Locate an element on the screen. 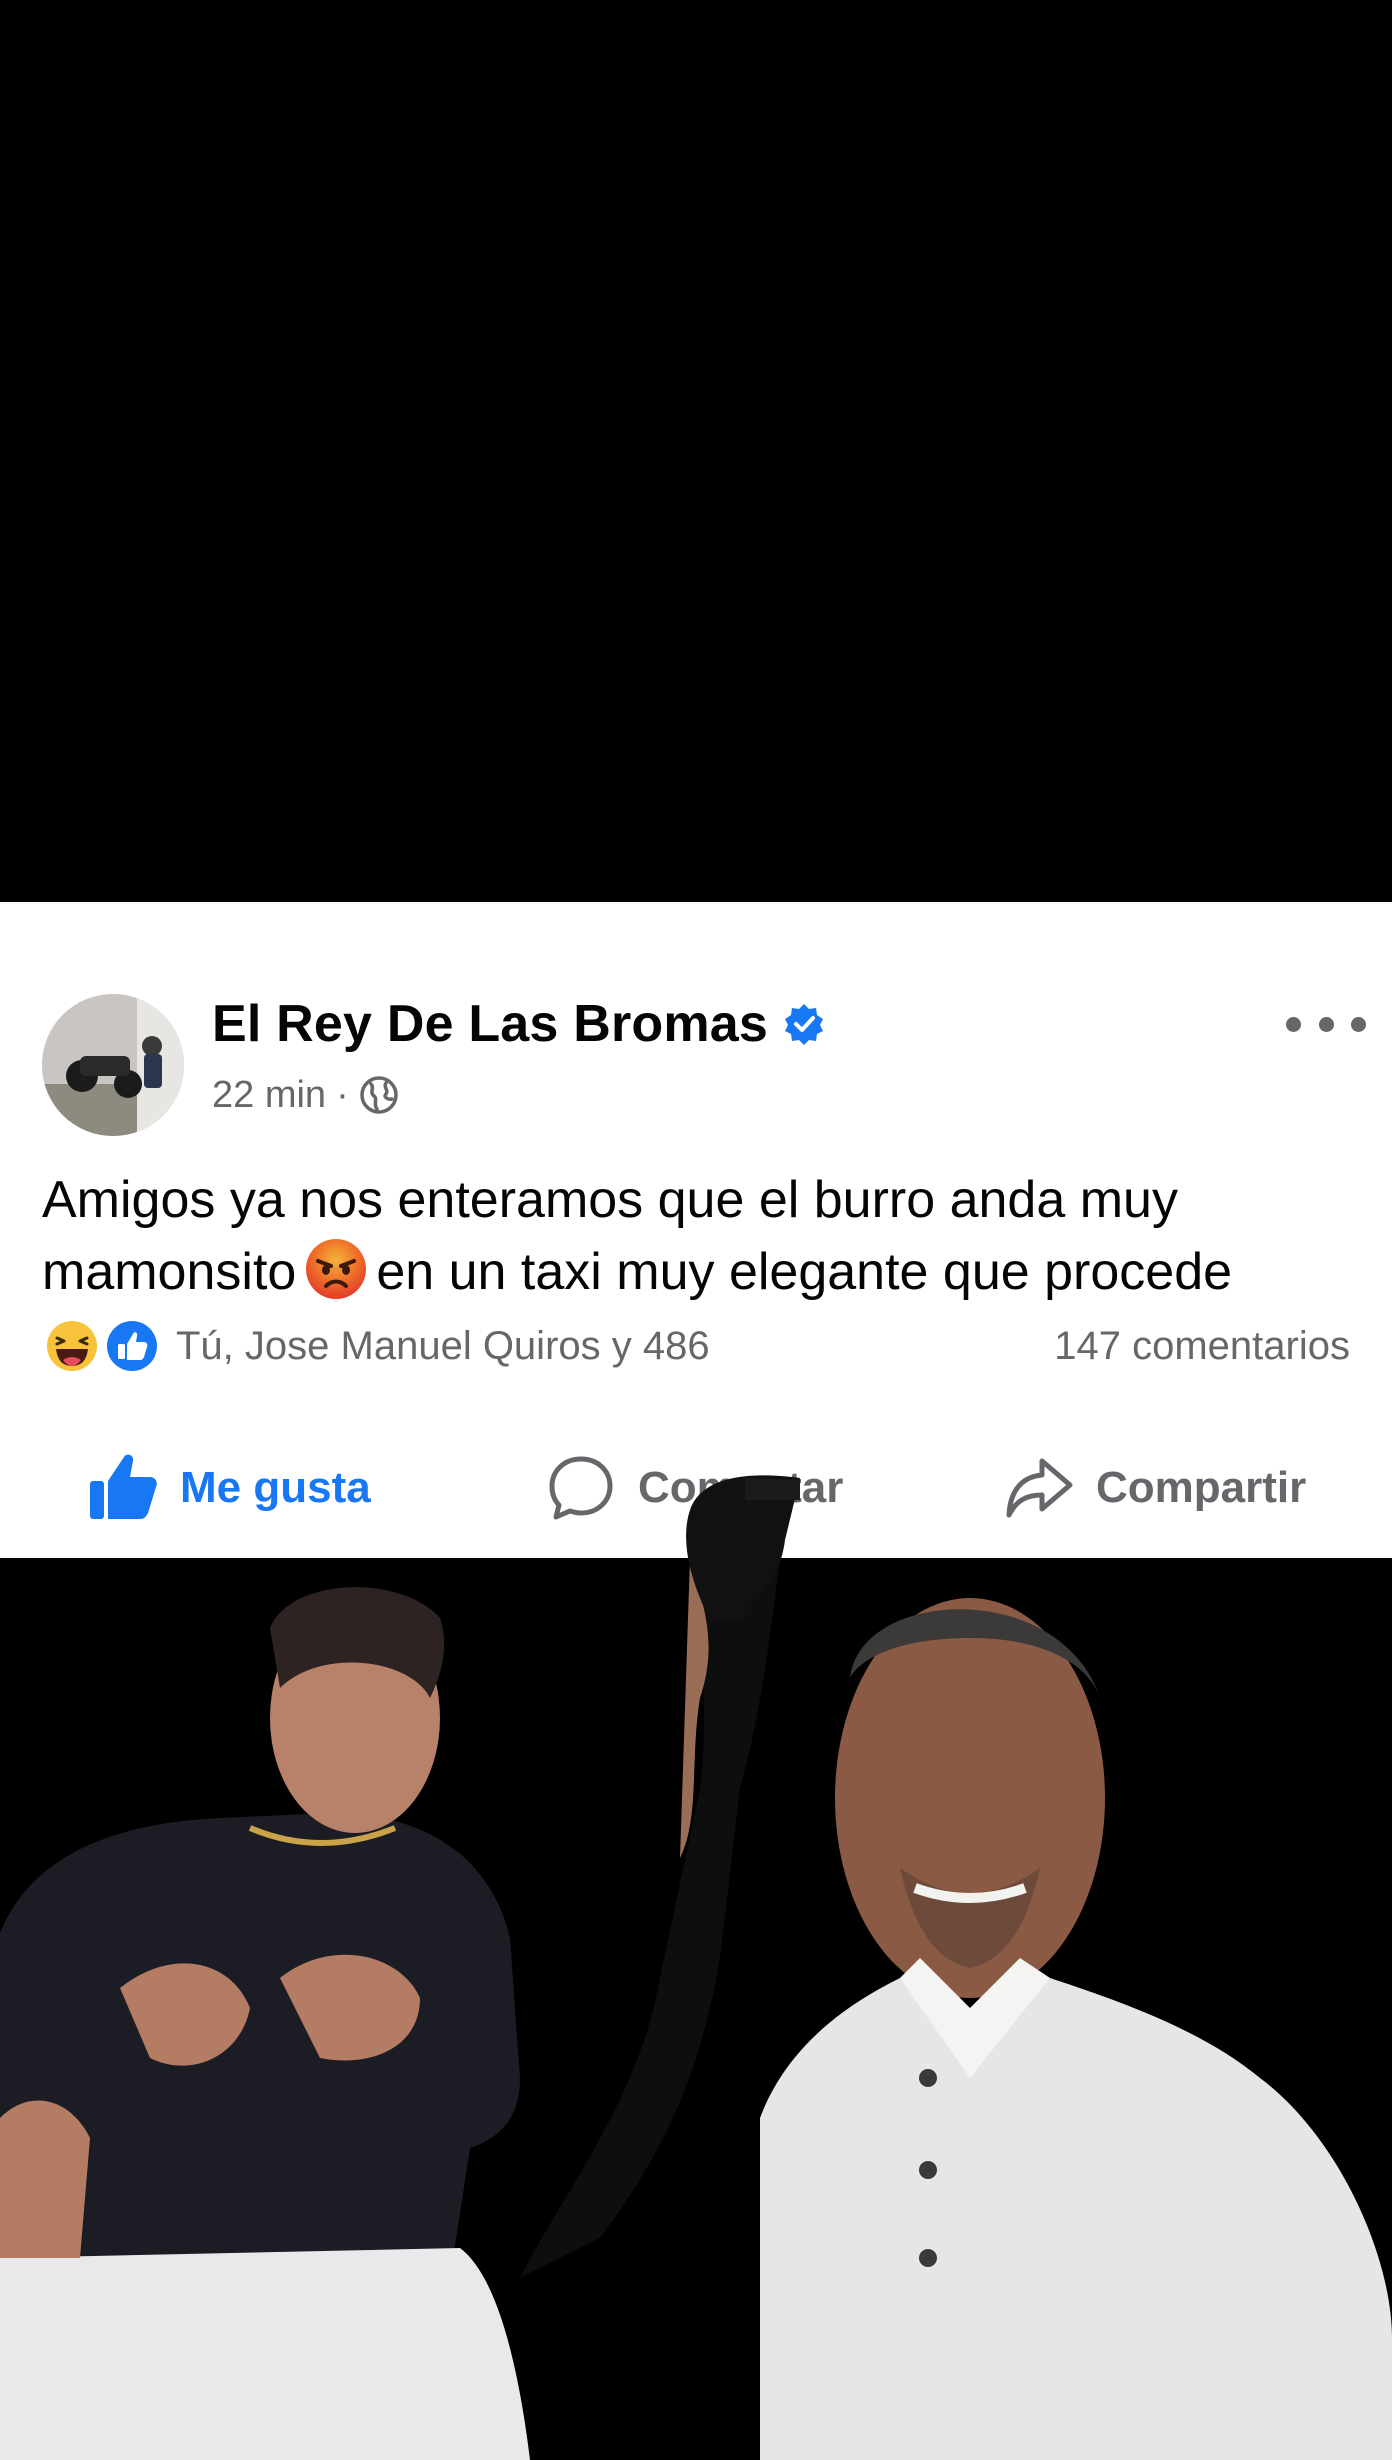  like-button-label: Me gusta is located at coordinates (275, 1487).